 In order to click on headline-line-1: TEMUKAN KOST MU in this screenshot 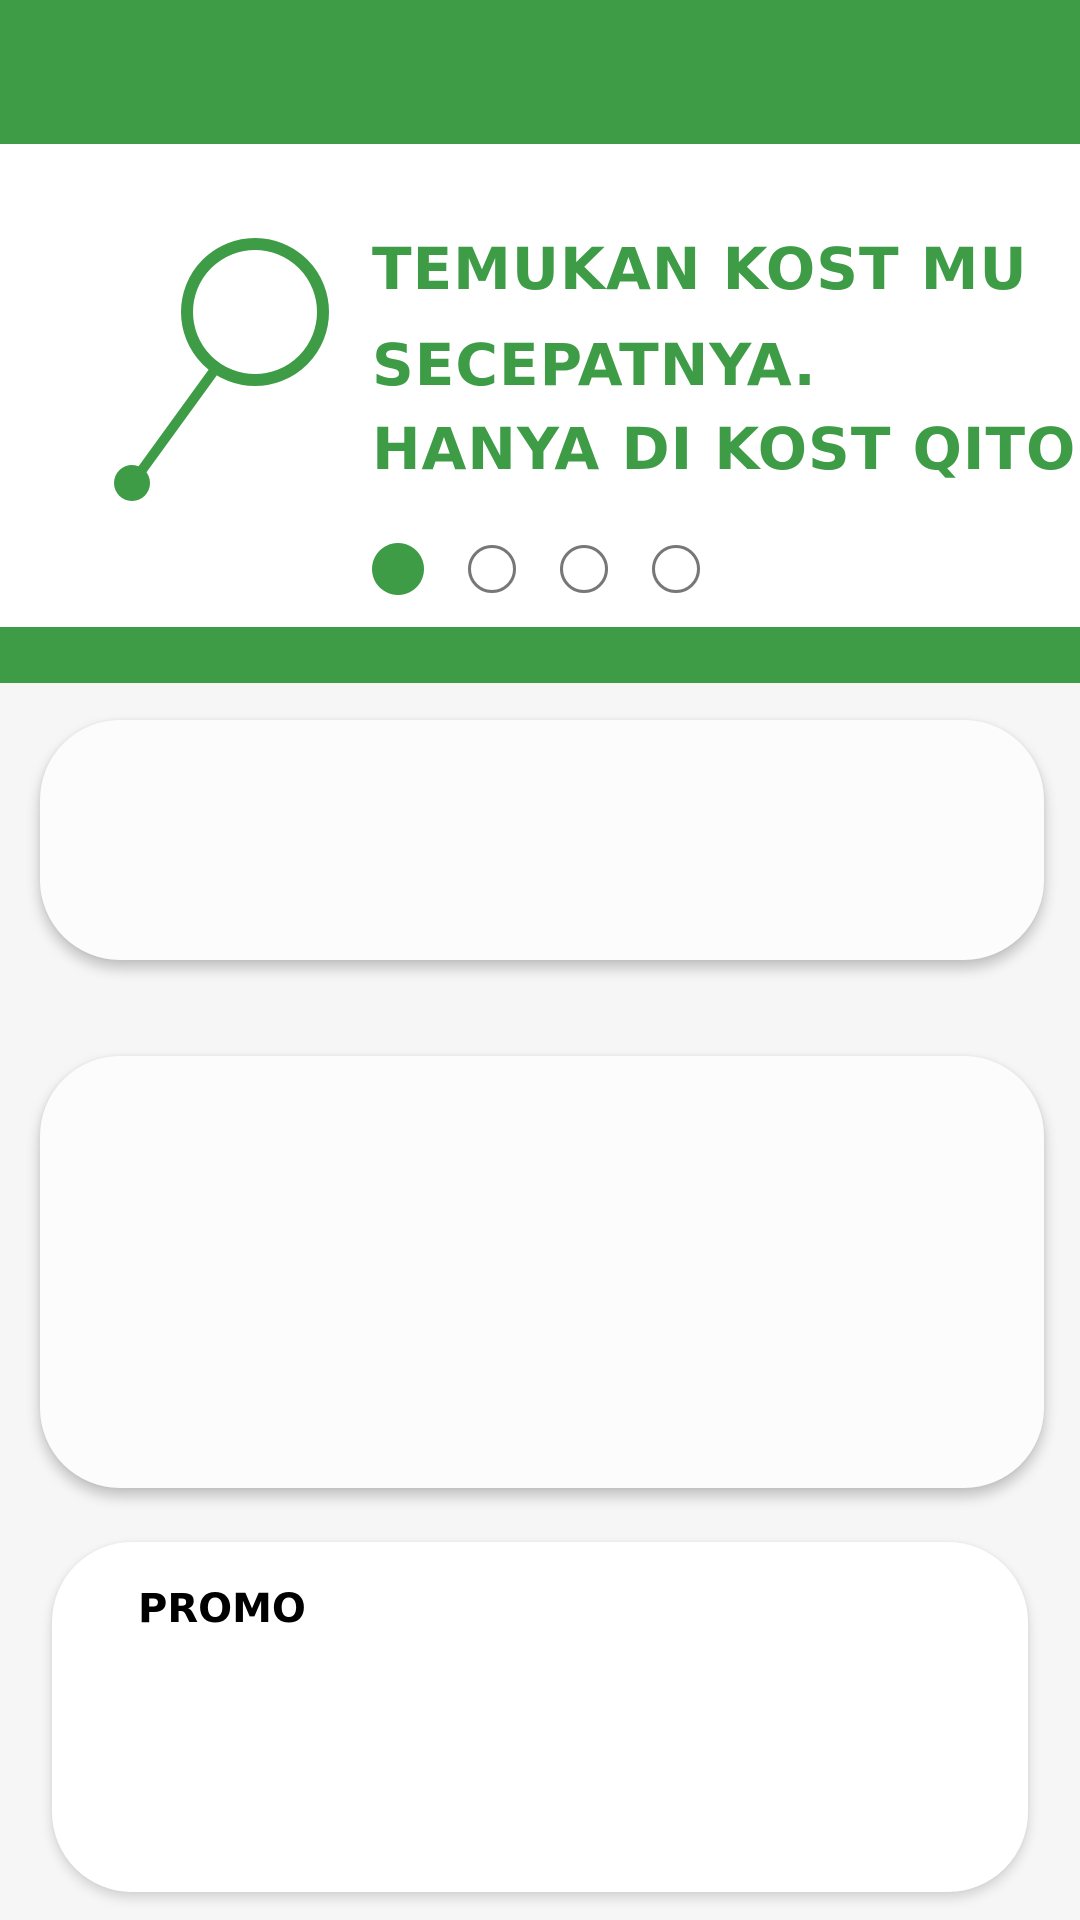, I will do `click(700, 269)`.